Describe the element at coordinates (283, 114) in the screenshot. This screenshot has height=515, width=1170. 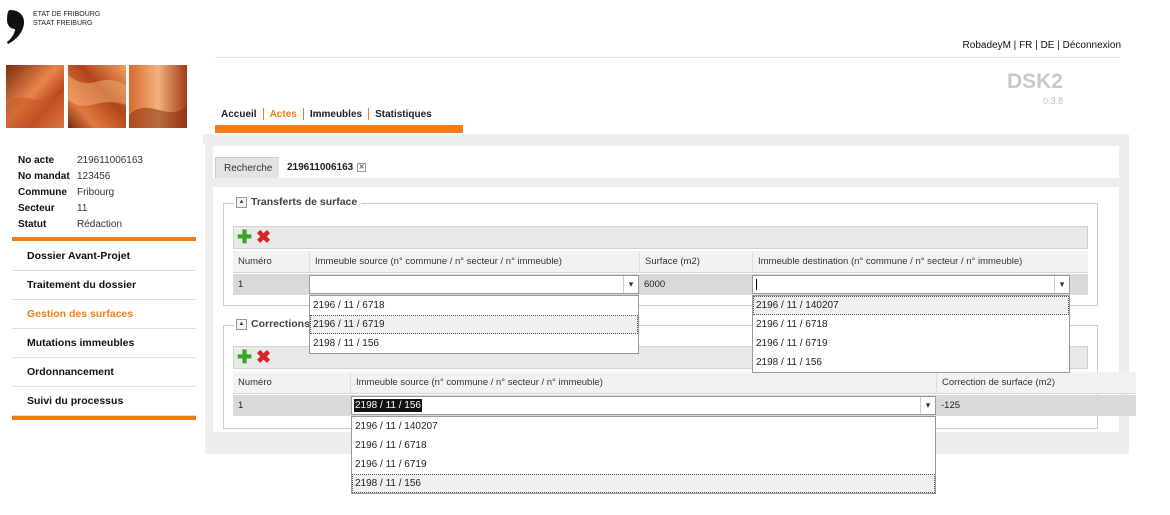
I see `nav-actes: Actes` at that location.